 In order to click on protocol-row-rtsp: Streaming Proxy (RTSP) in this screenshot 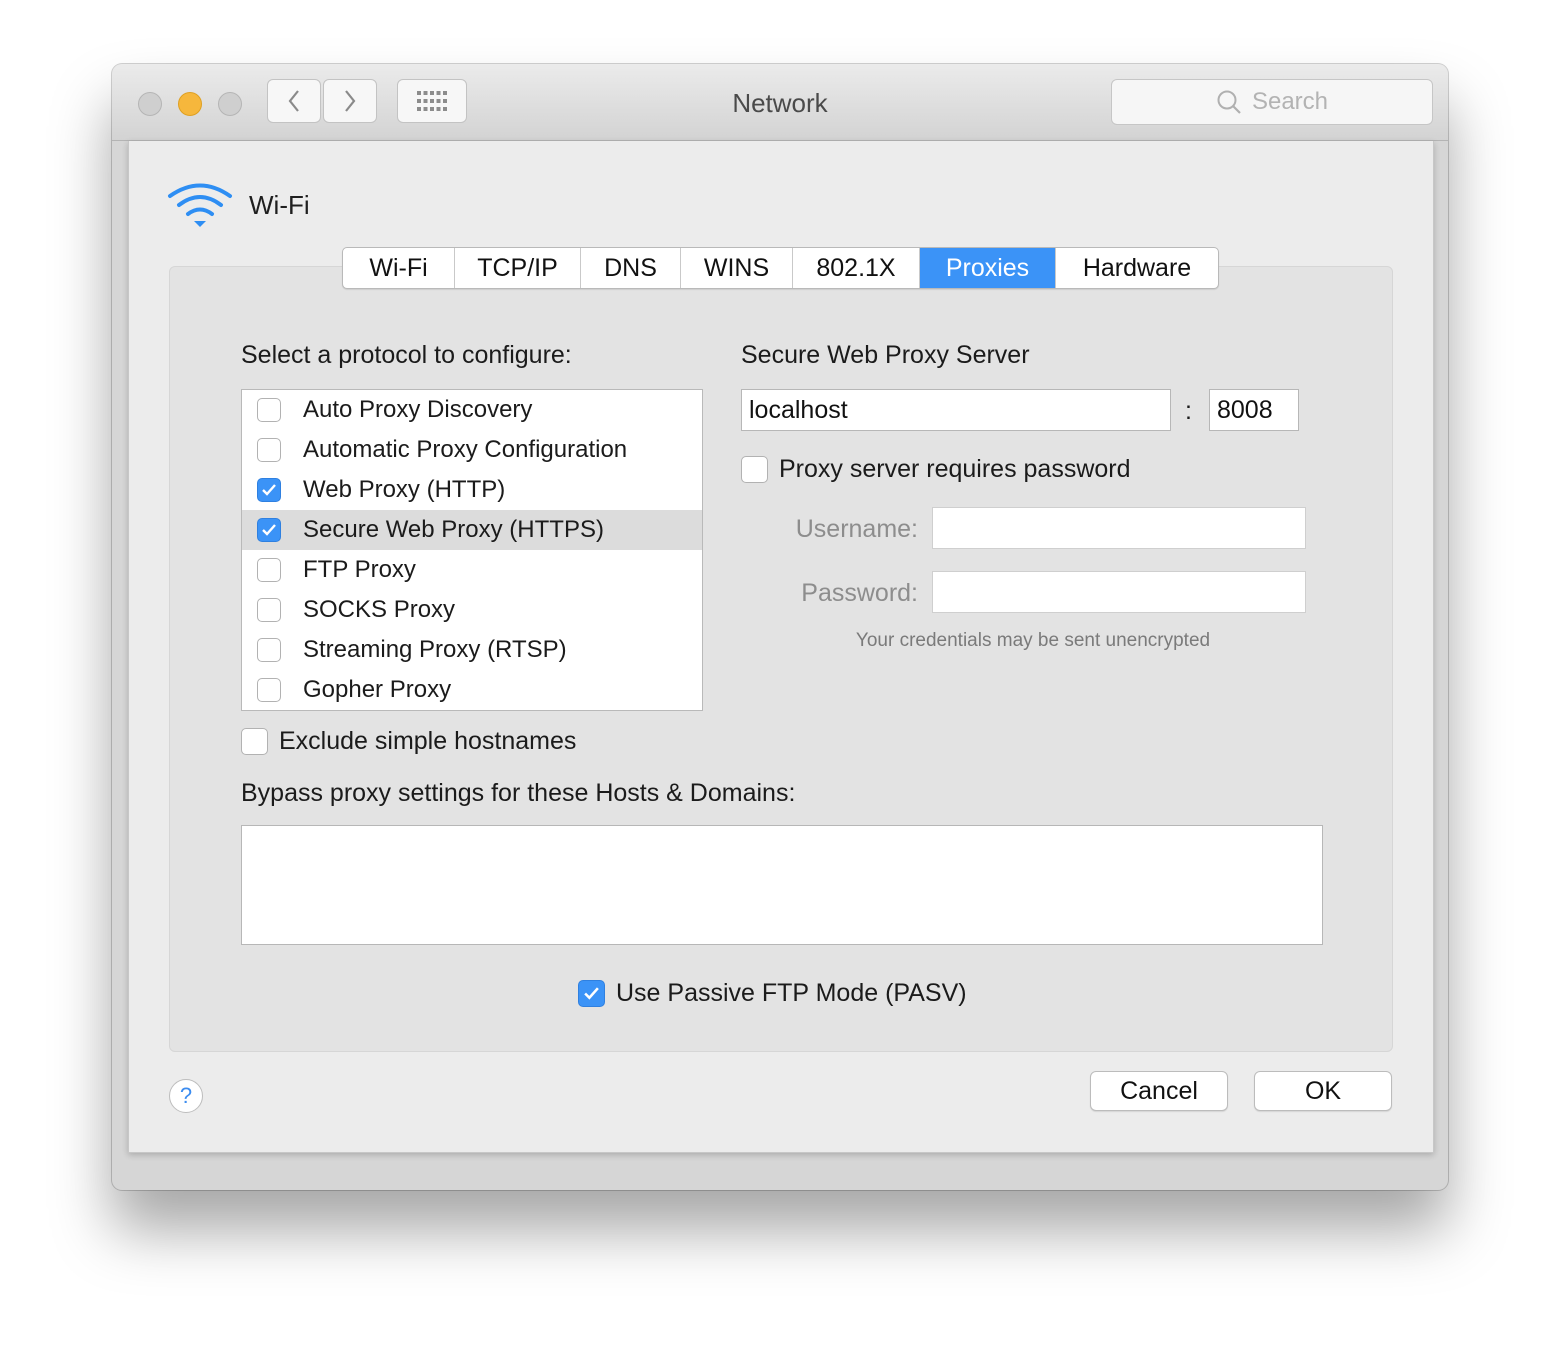, I will do `click(472, 650)`.